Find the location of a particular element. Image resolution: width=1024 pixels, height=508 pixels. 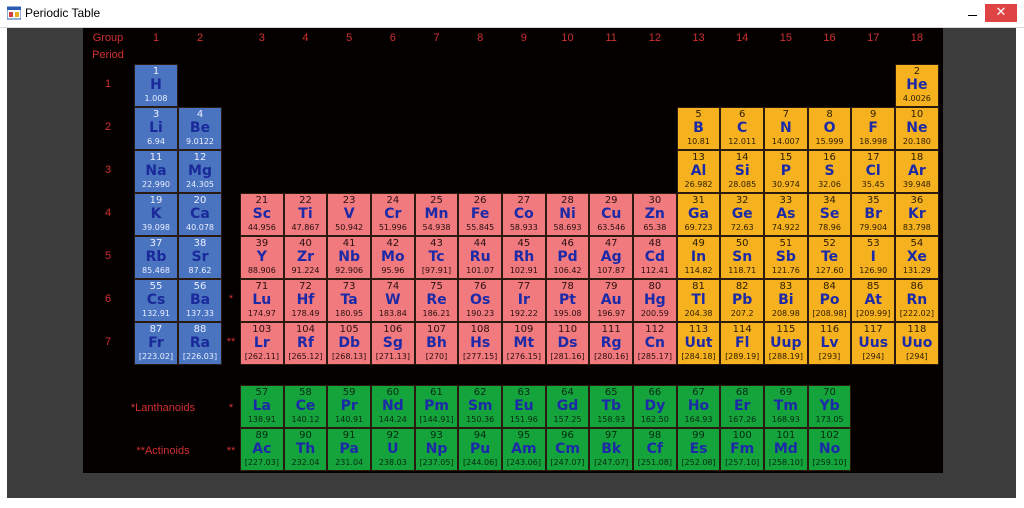

element-cell-bk: 97 Bk [247.07] is located at coordinates (611, 449).